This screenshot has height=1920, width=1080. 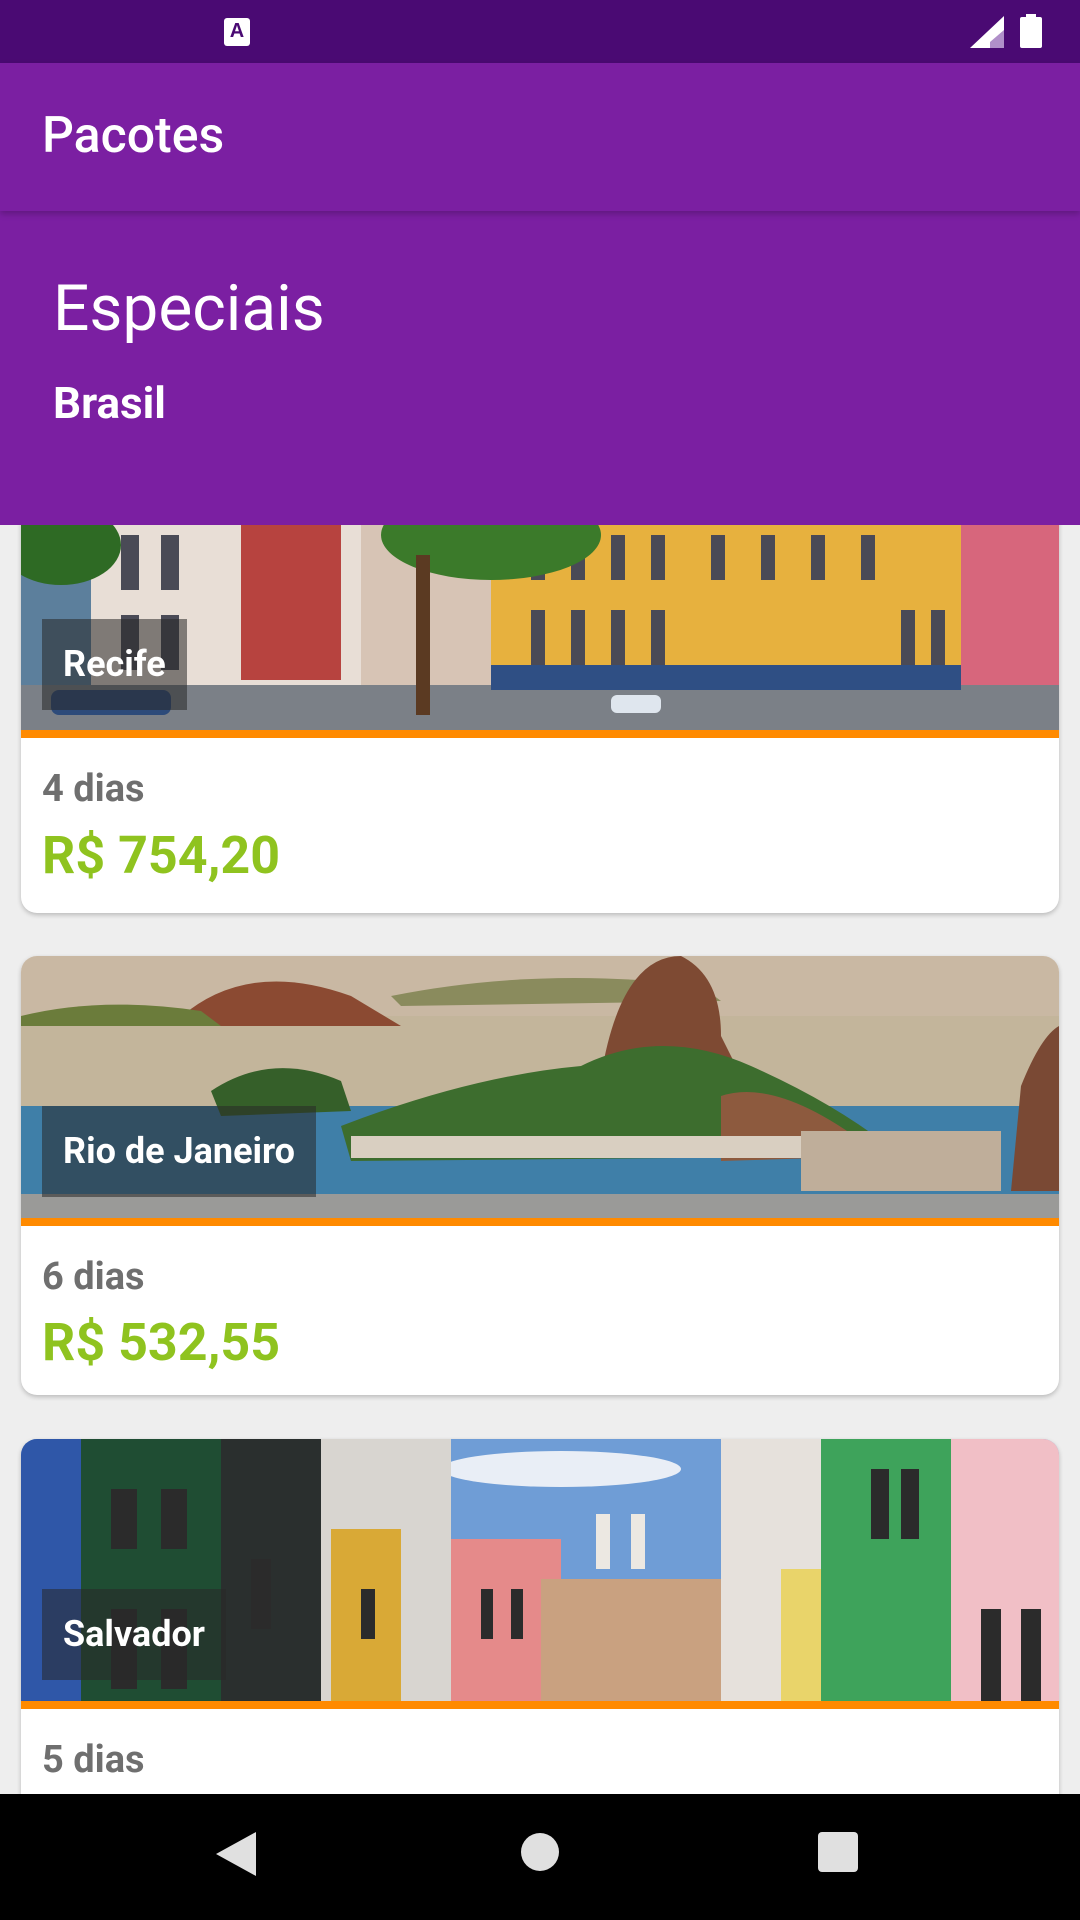 What do you see at coordinates (114, 664) in the screenshot?
I see `package-place-label: Recife` at bounding box center [114, 664].